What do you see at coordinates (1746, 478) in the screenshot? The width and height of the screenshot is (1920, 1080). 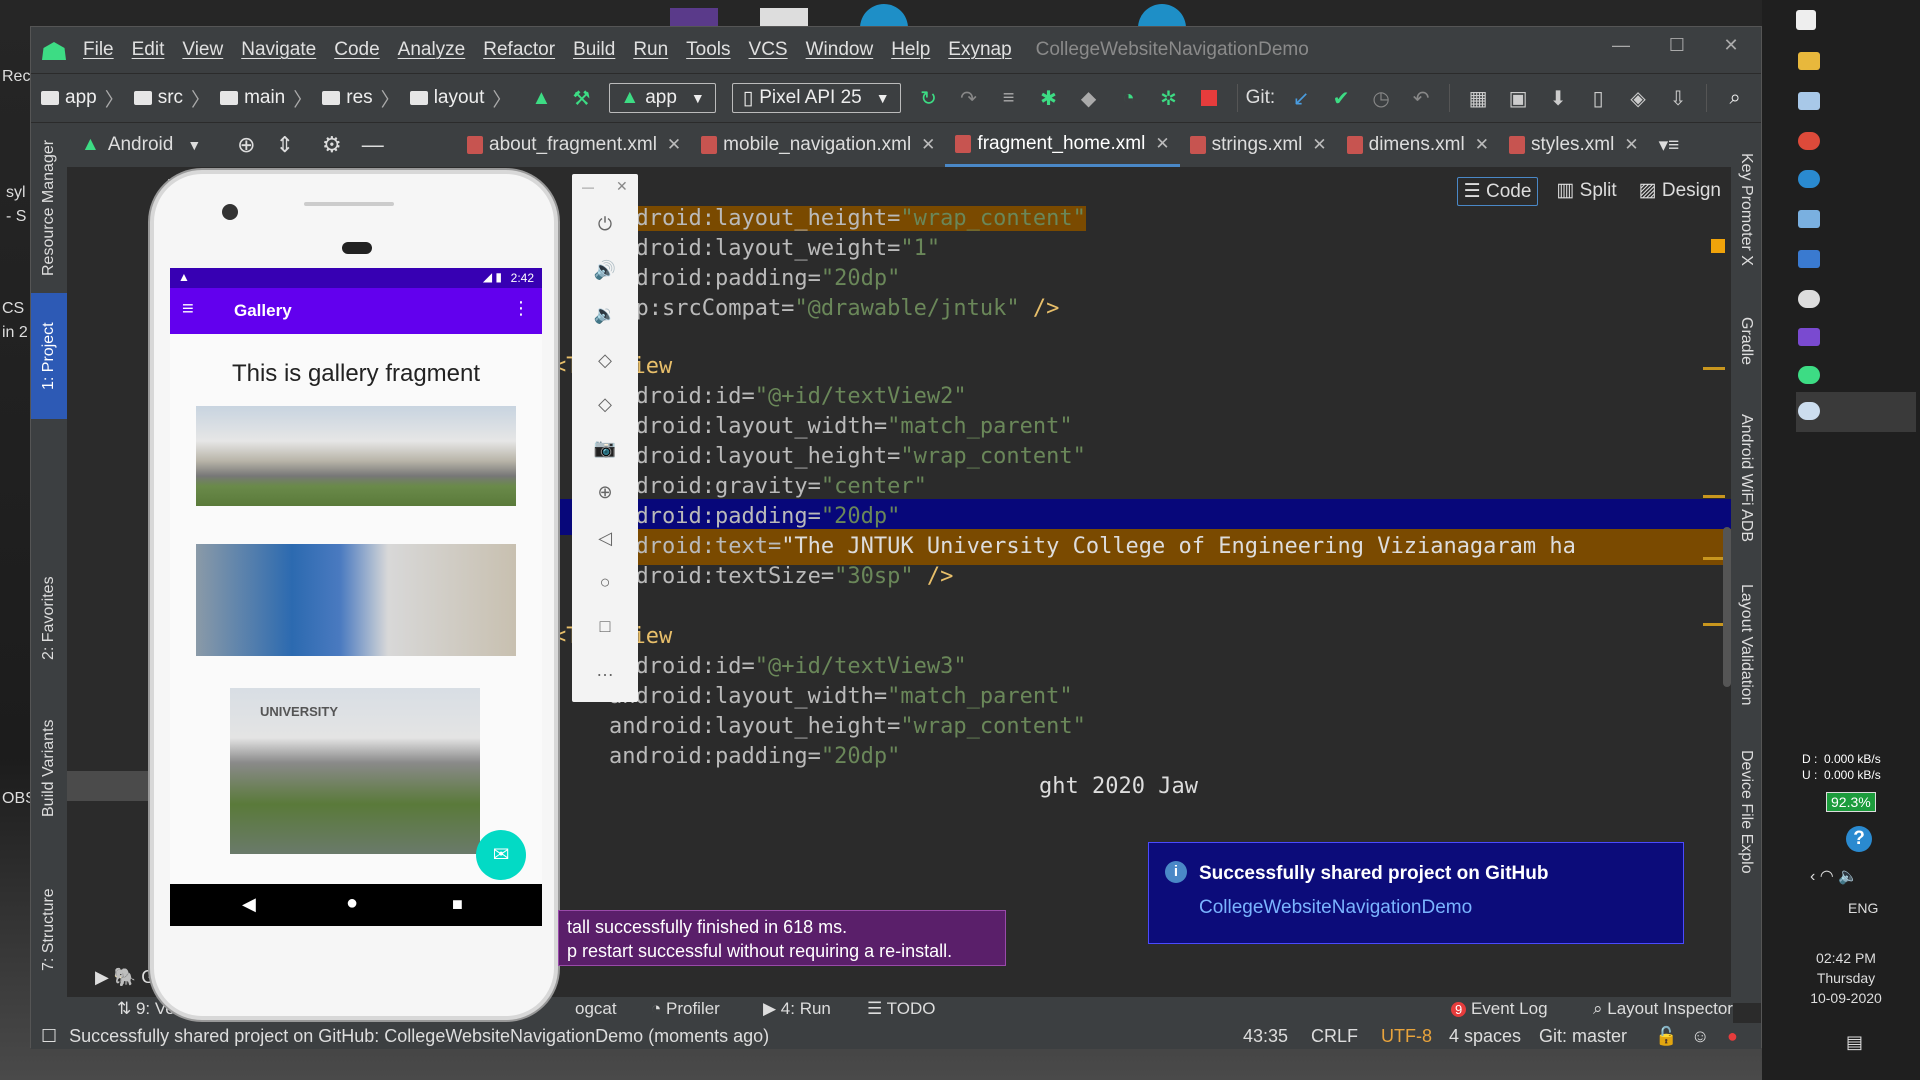 I see `tab-wifi-adb: Android WiFi ADB` at bounding box center [1746, 478].